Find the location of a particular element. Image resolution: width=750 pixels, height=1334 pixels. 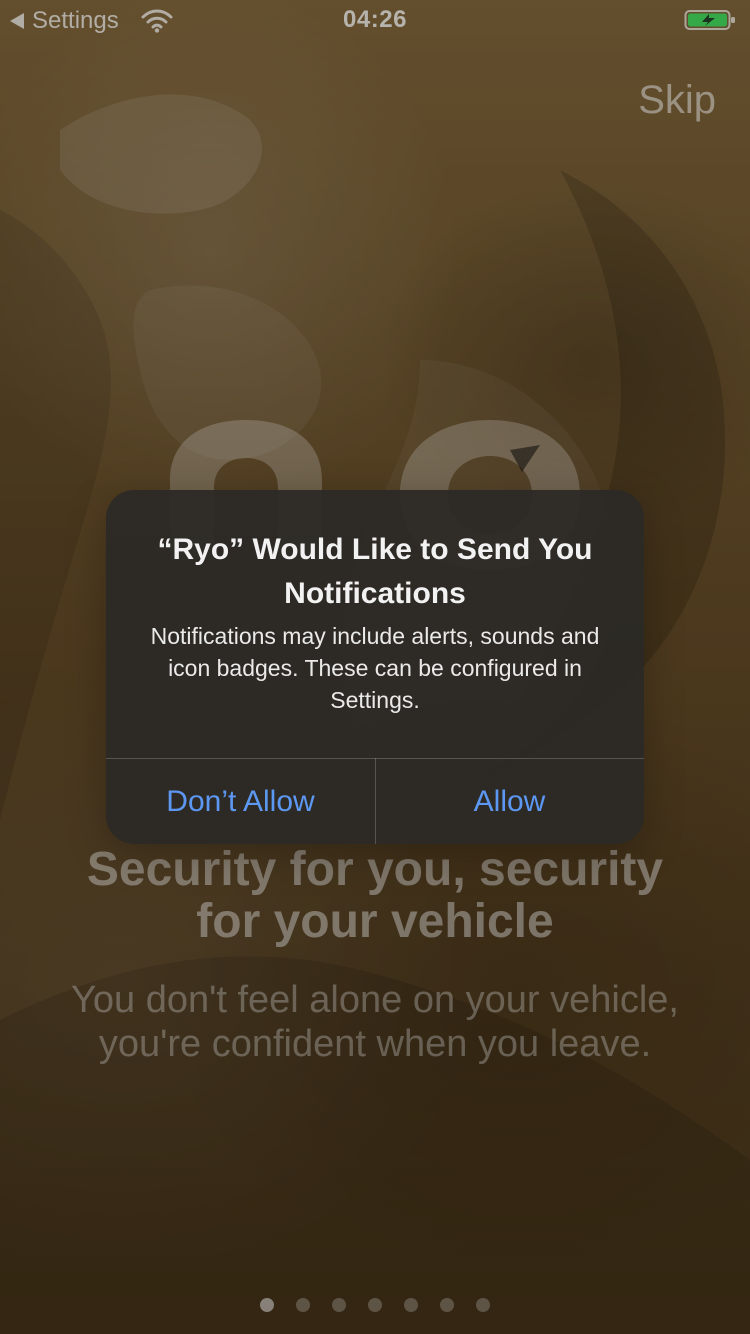

dont-allow-button: Don’t Allow is located at coordinates (240, 801).